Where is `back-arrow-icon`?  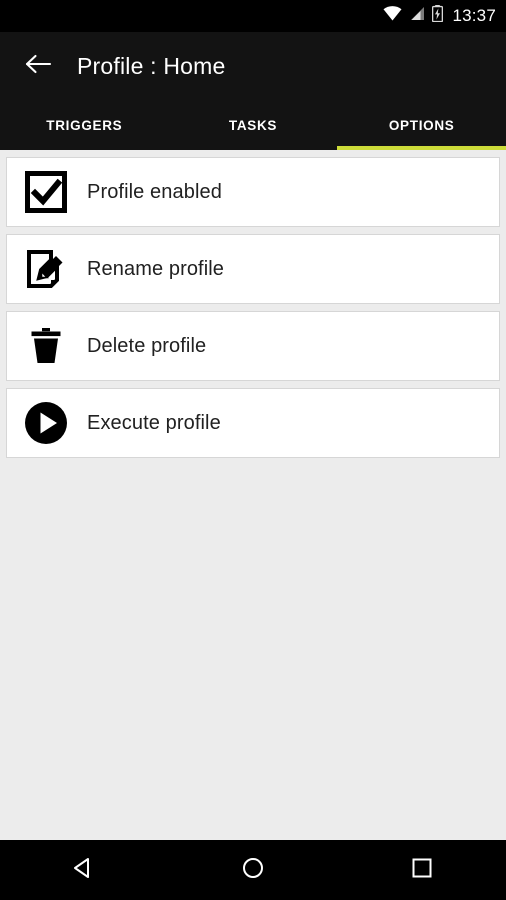
back-arrow-icon is located at coordinates (38, 66).